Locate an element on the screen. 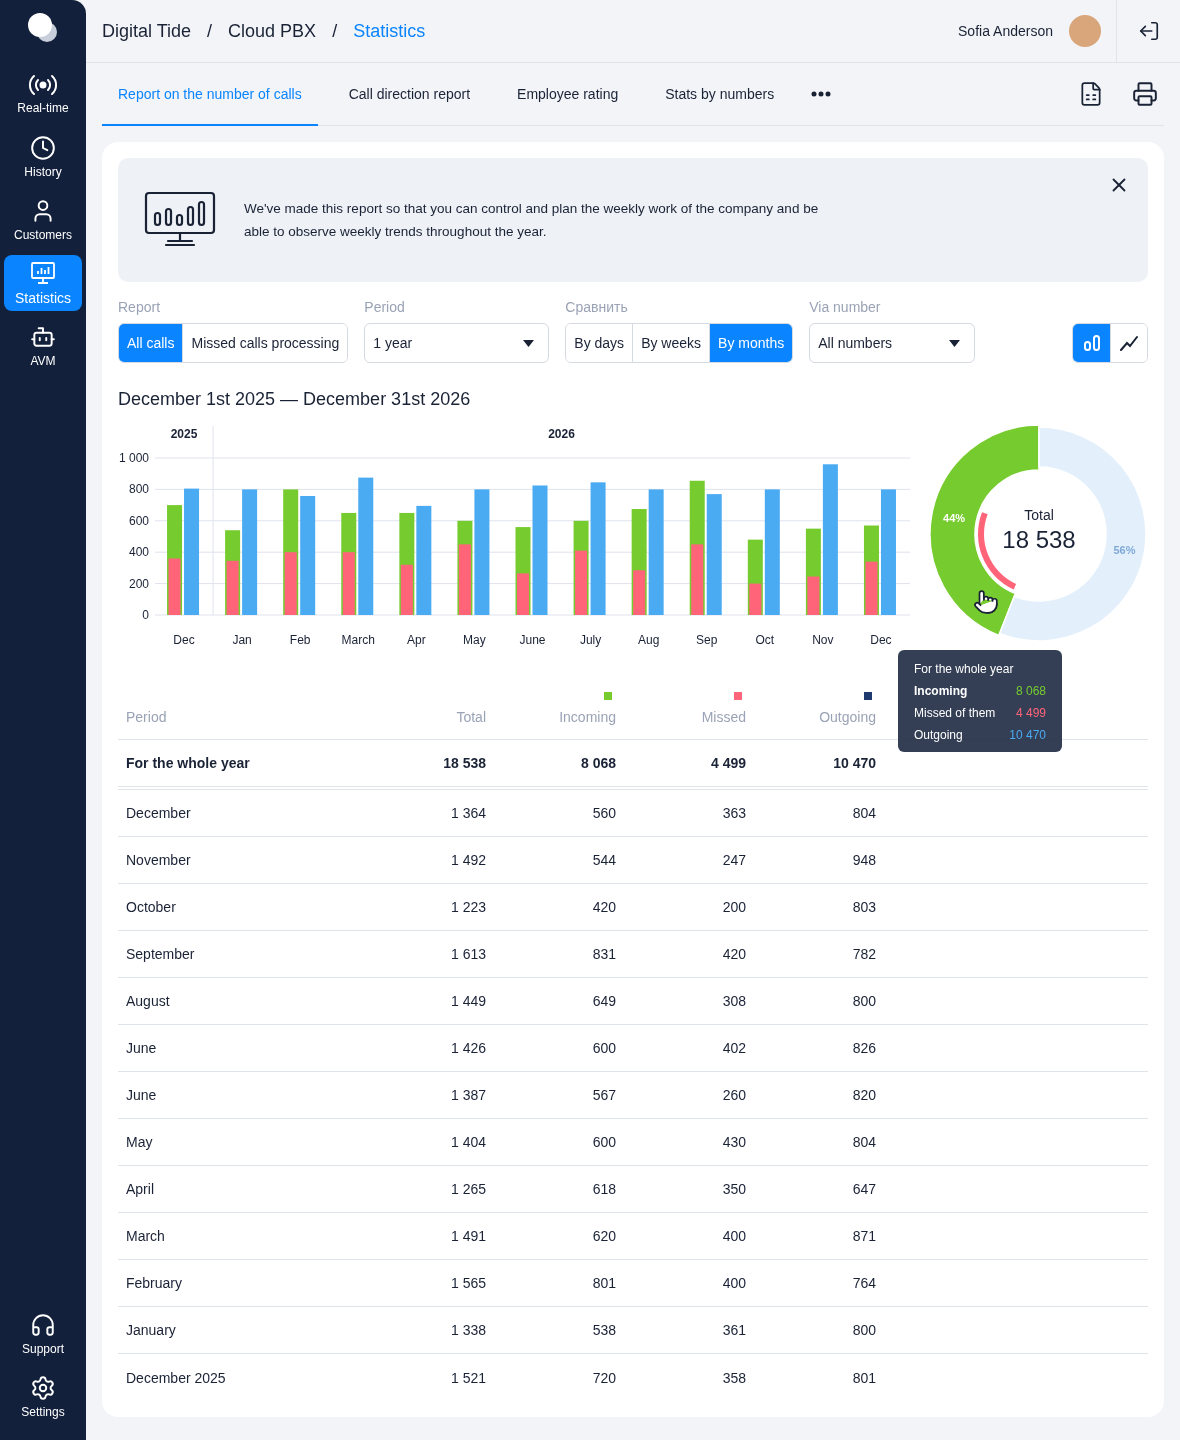 This screenshot has height=1440, width=1180. table-cell-text: 871 is located at coordinates (863, 1236).